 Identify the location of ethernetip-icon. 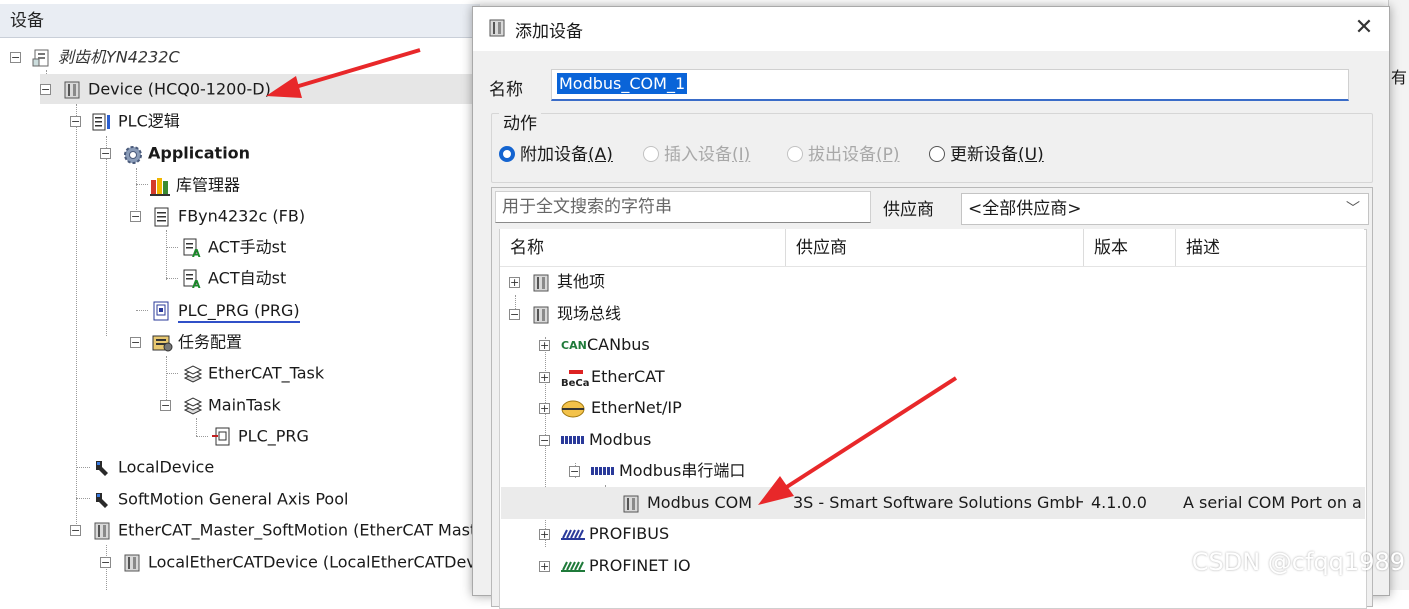
(573, 409).